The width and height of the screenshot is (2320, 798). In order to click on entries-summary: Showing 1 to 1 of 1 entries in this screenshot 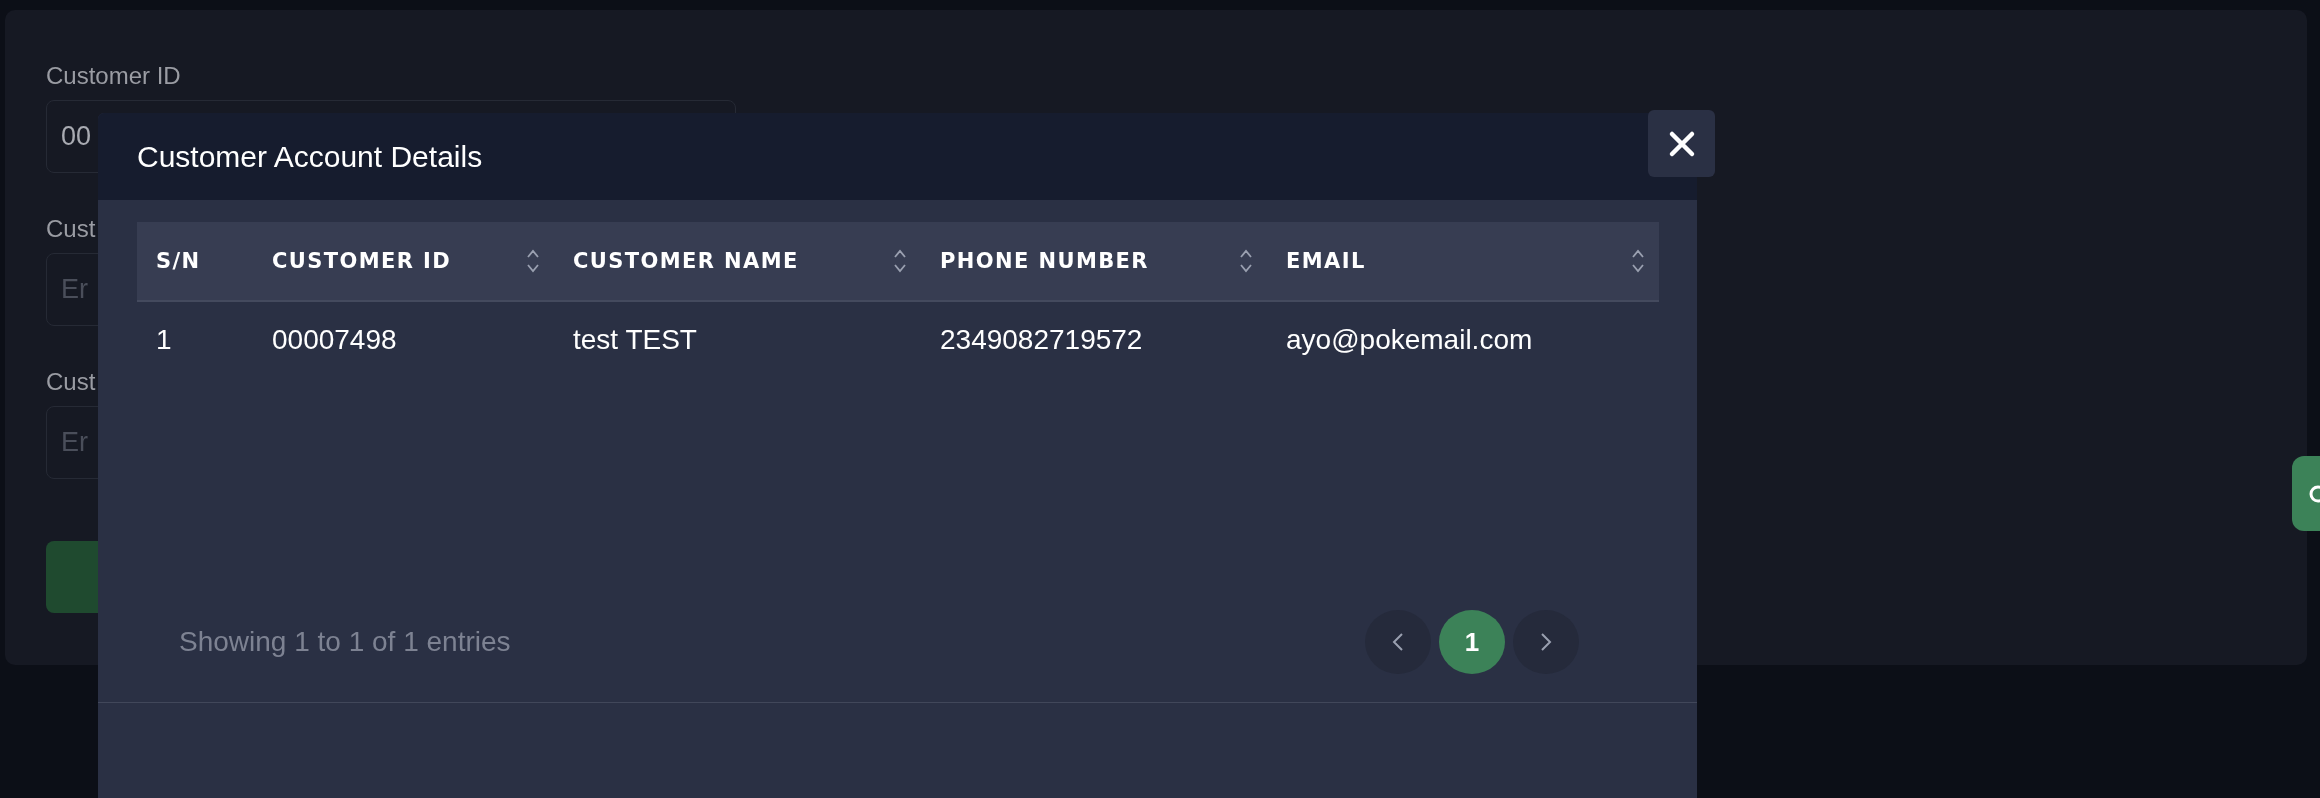, I will do `click(345, 642)`.